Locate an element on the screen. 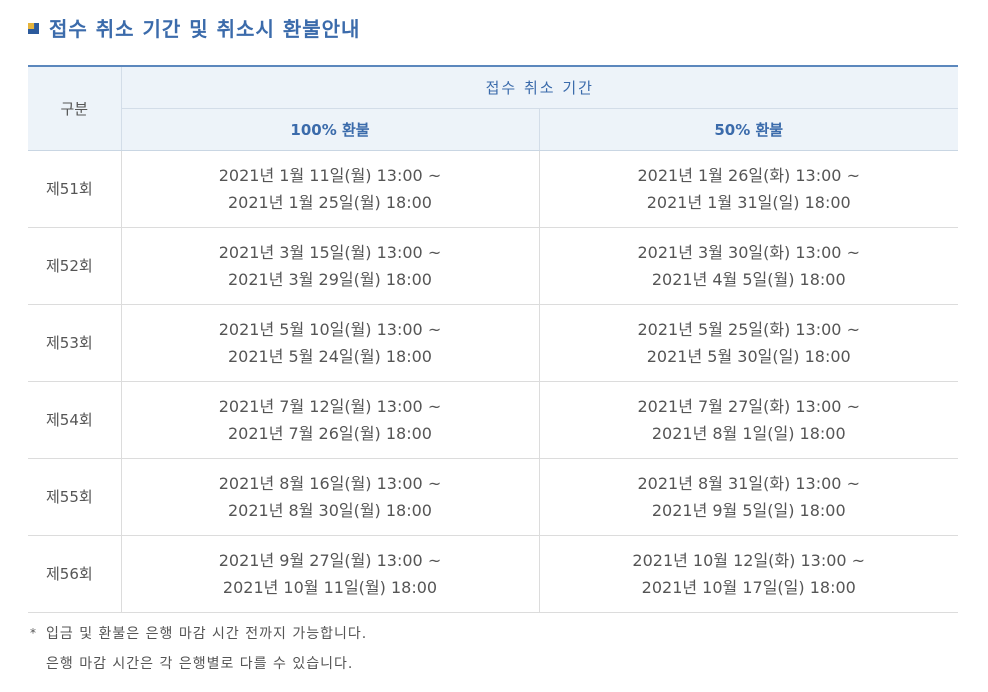 Image resolution: width=988 pixels, height=692 pixels. half-refund-end: 2021년 4월 5일(월) 18:00 is located at coordinates (748, 279).